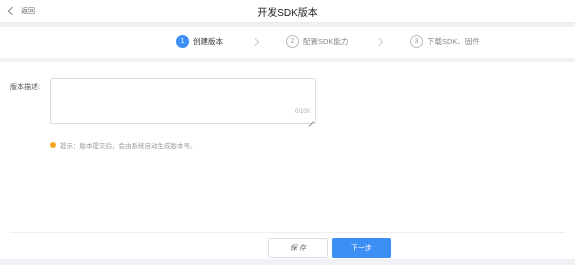 Image resolution: width=575 pixels, height=265 pixels. Describe the element at coordinates (361, 248) in the screenshot. I see `next-step-button: 下一步` at that location.